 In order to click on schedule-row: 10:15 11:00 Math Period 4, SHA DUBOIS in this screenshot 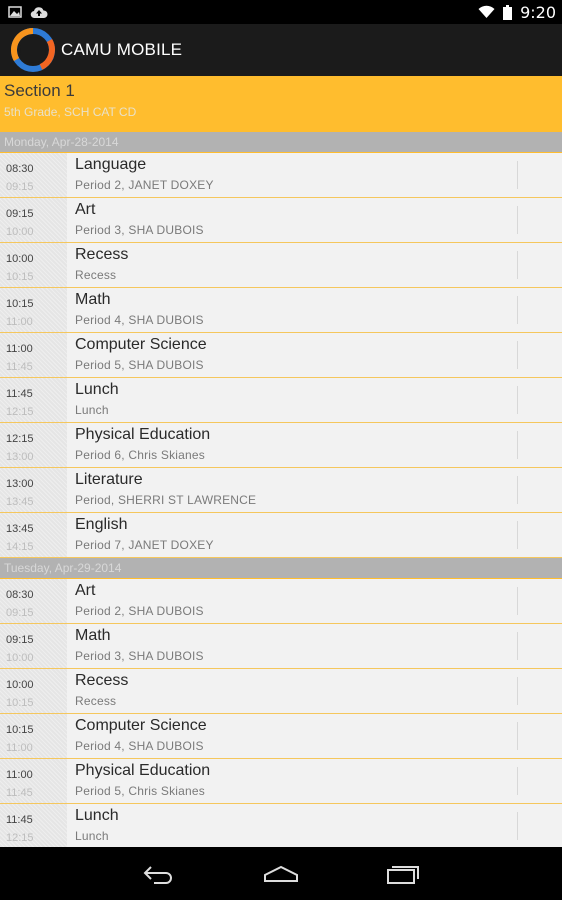, I will do `click(281, 310)`.